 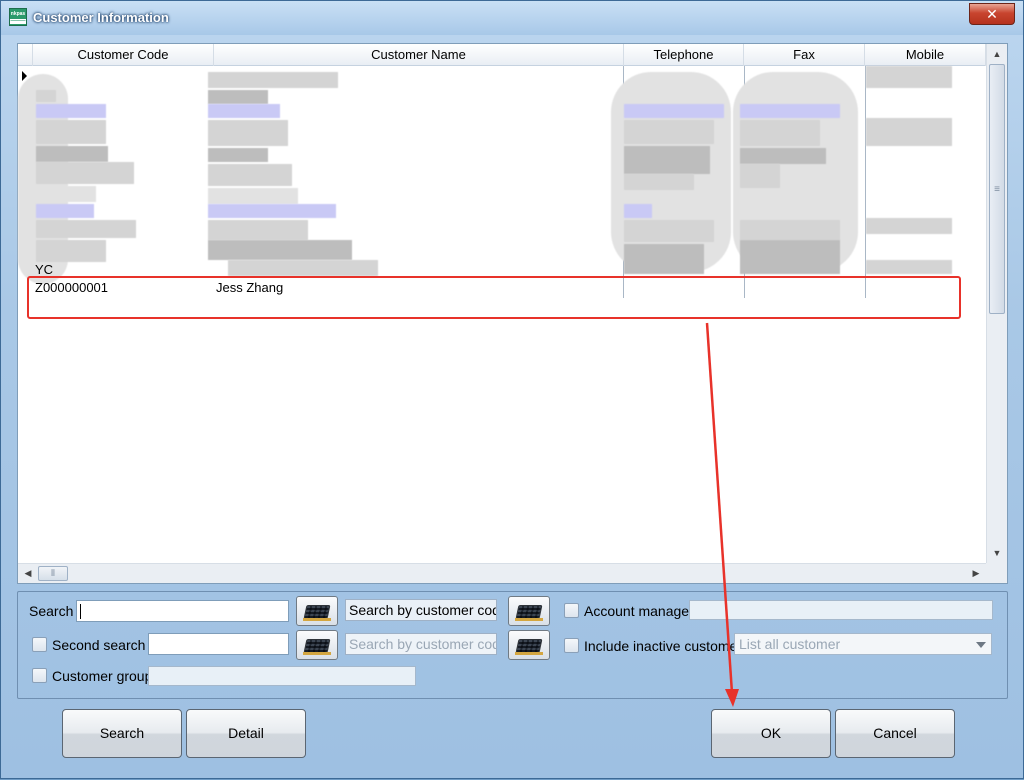 I want to click on ok-button: OK, so click(x=771, y=733).